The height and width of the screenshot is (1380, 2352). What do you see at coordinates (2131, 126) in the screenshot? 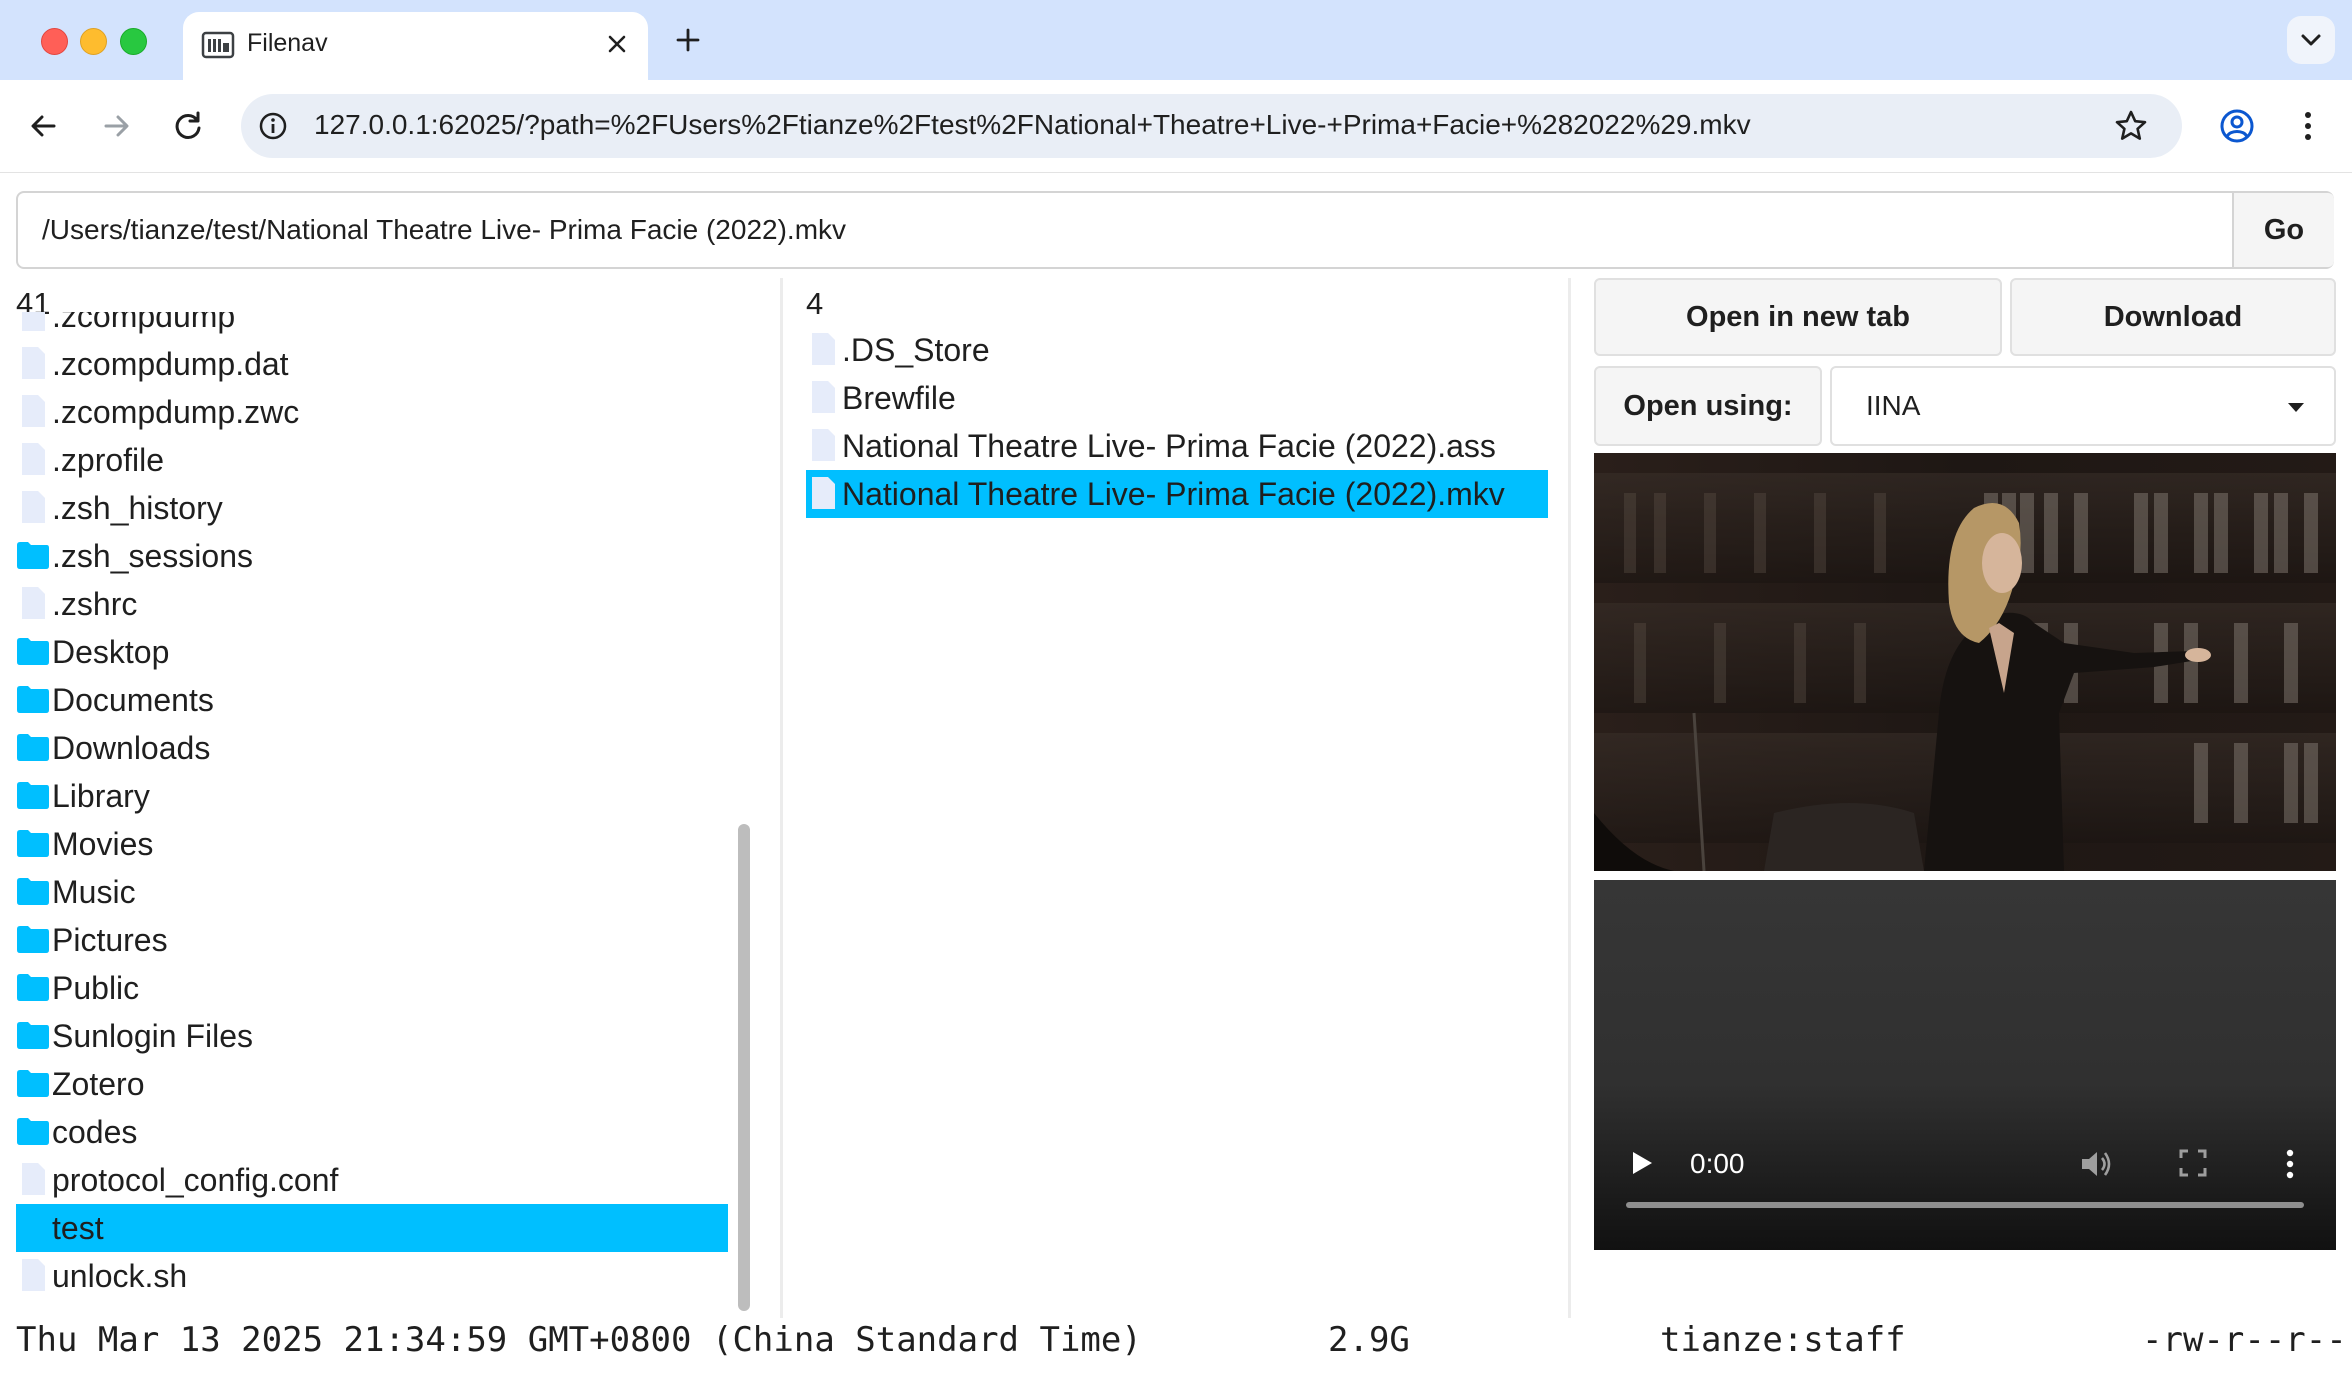
I see `bookmark-star-icon` at bounding box center [2131, 126].